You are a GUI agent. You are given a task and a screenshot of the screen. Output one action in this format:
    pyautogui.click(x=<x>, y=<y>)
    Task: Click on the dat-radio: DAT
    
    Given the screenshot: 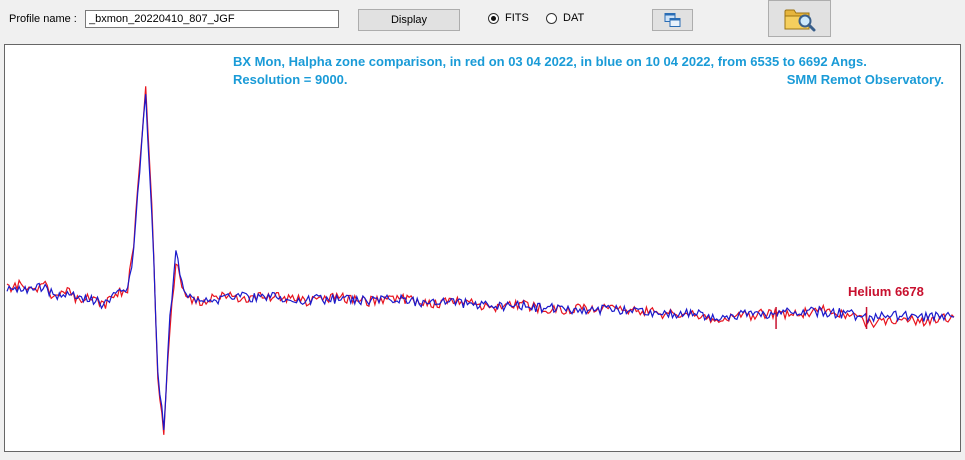 What is the action you would take?
    pyautogui.click(x=565, y=18)
    